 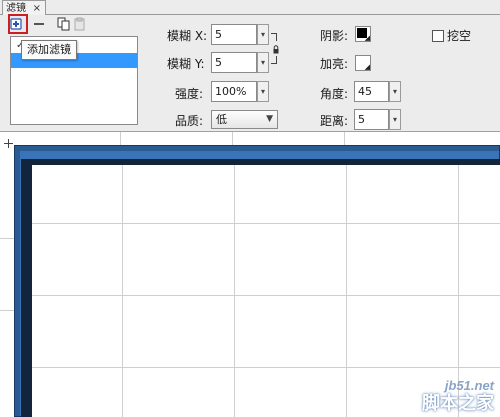 What do you see at coordinates (395, 91) in the screenshot?
I see `angle-dropdown: ▾` at bounding box center [395, 91].